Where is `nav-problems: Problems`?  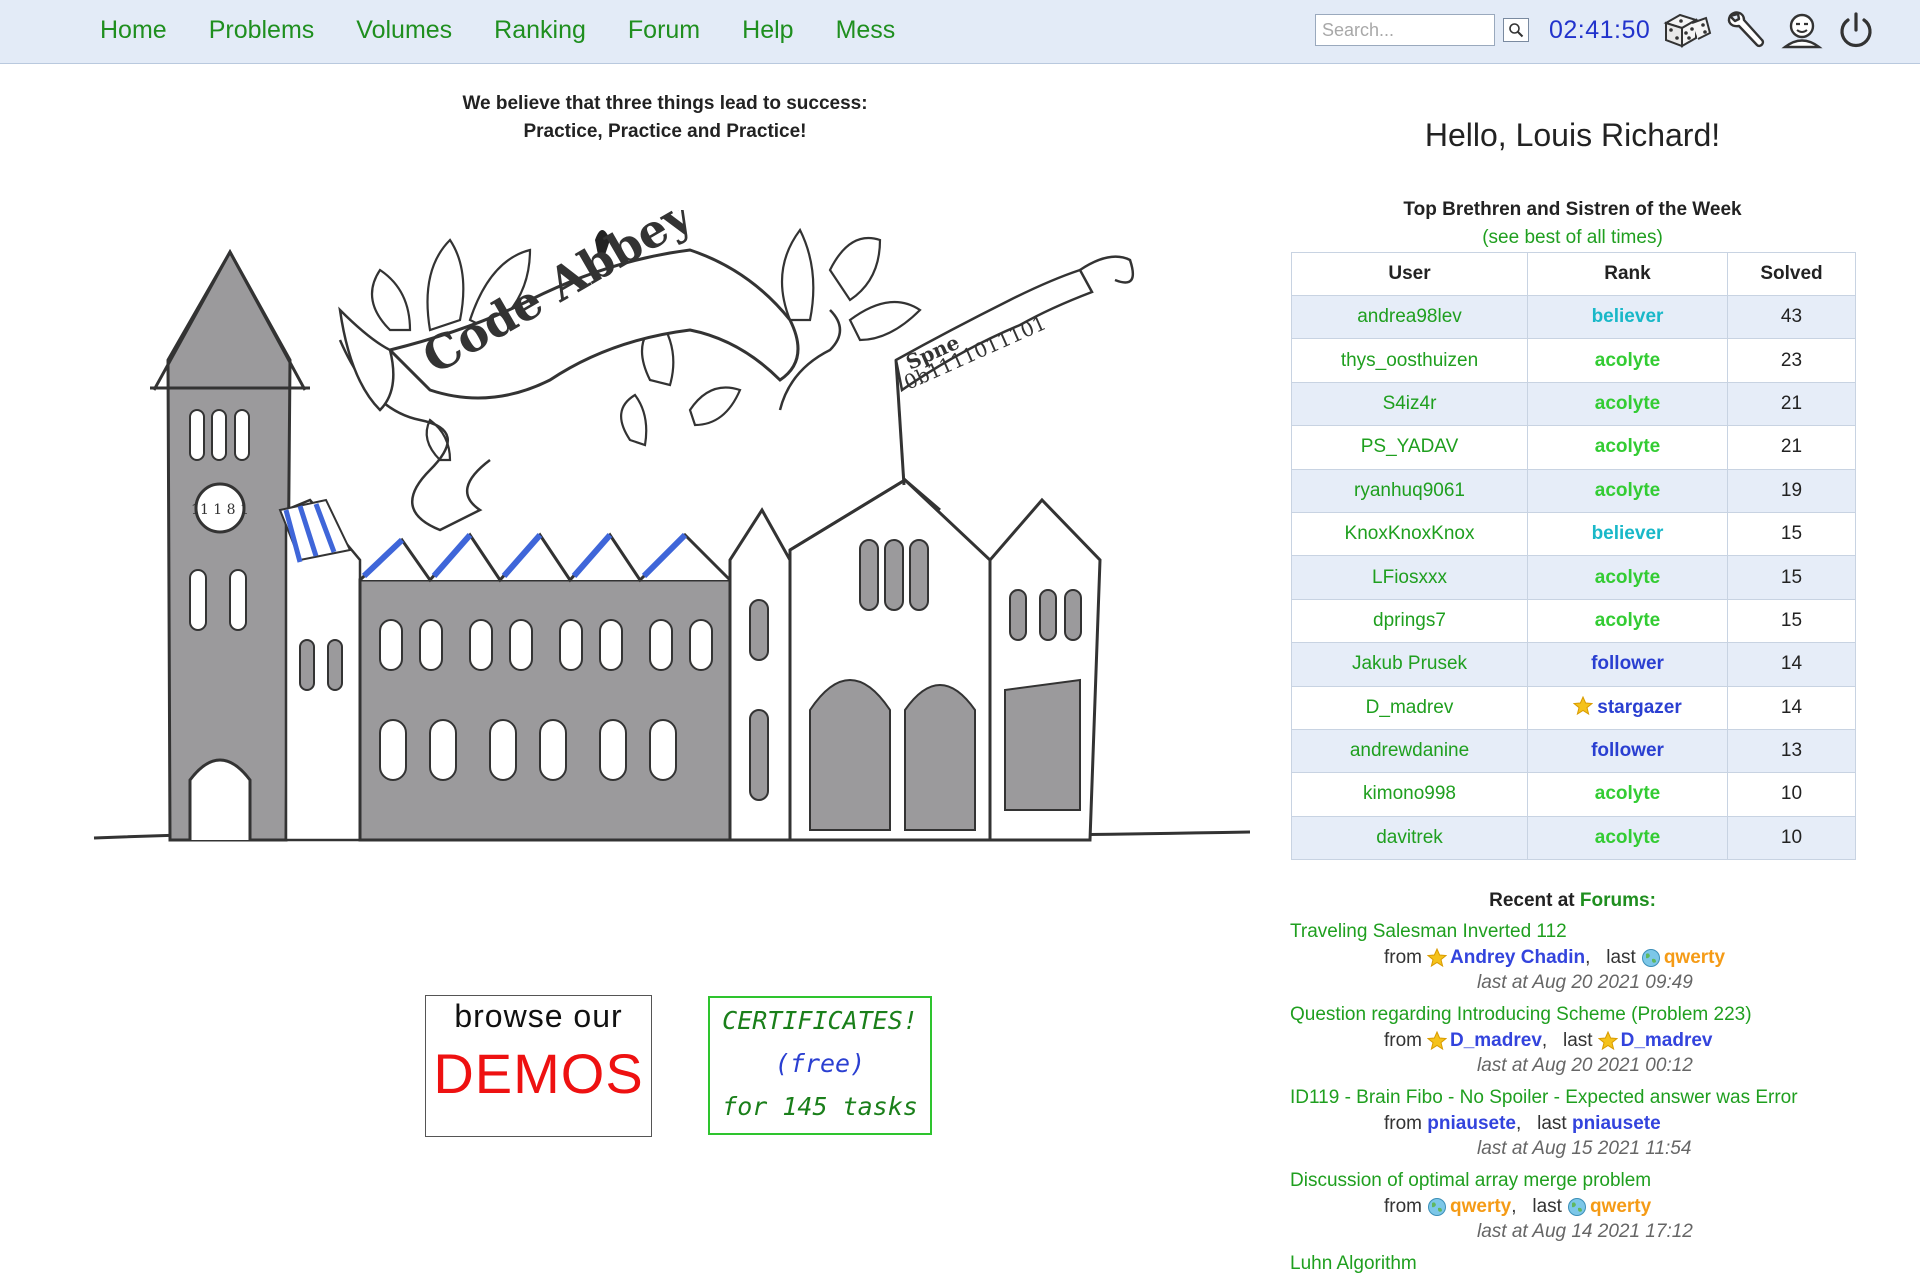
nav-problems: Problems is located at coordinates (262, 30).